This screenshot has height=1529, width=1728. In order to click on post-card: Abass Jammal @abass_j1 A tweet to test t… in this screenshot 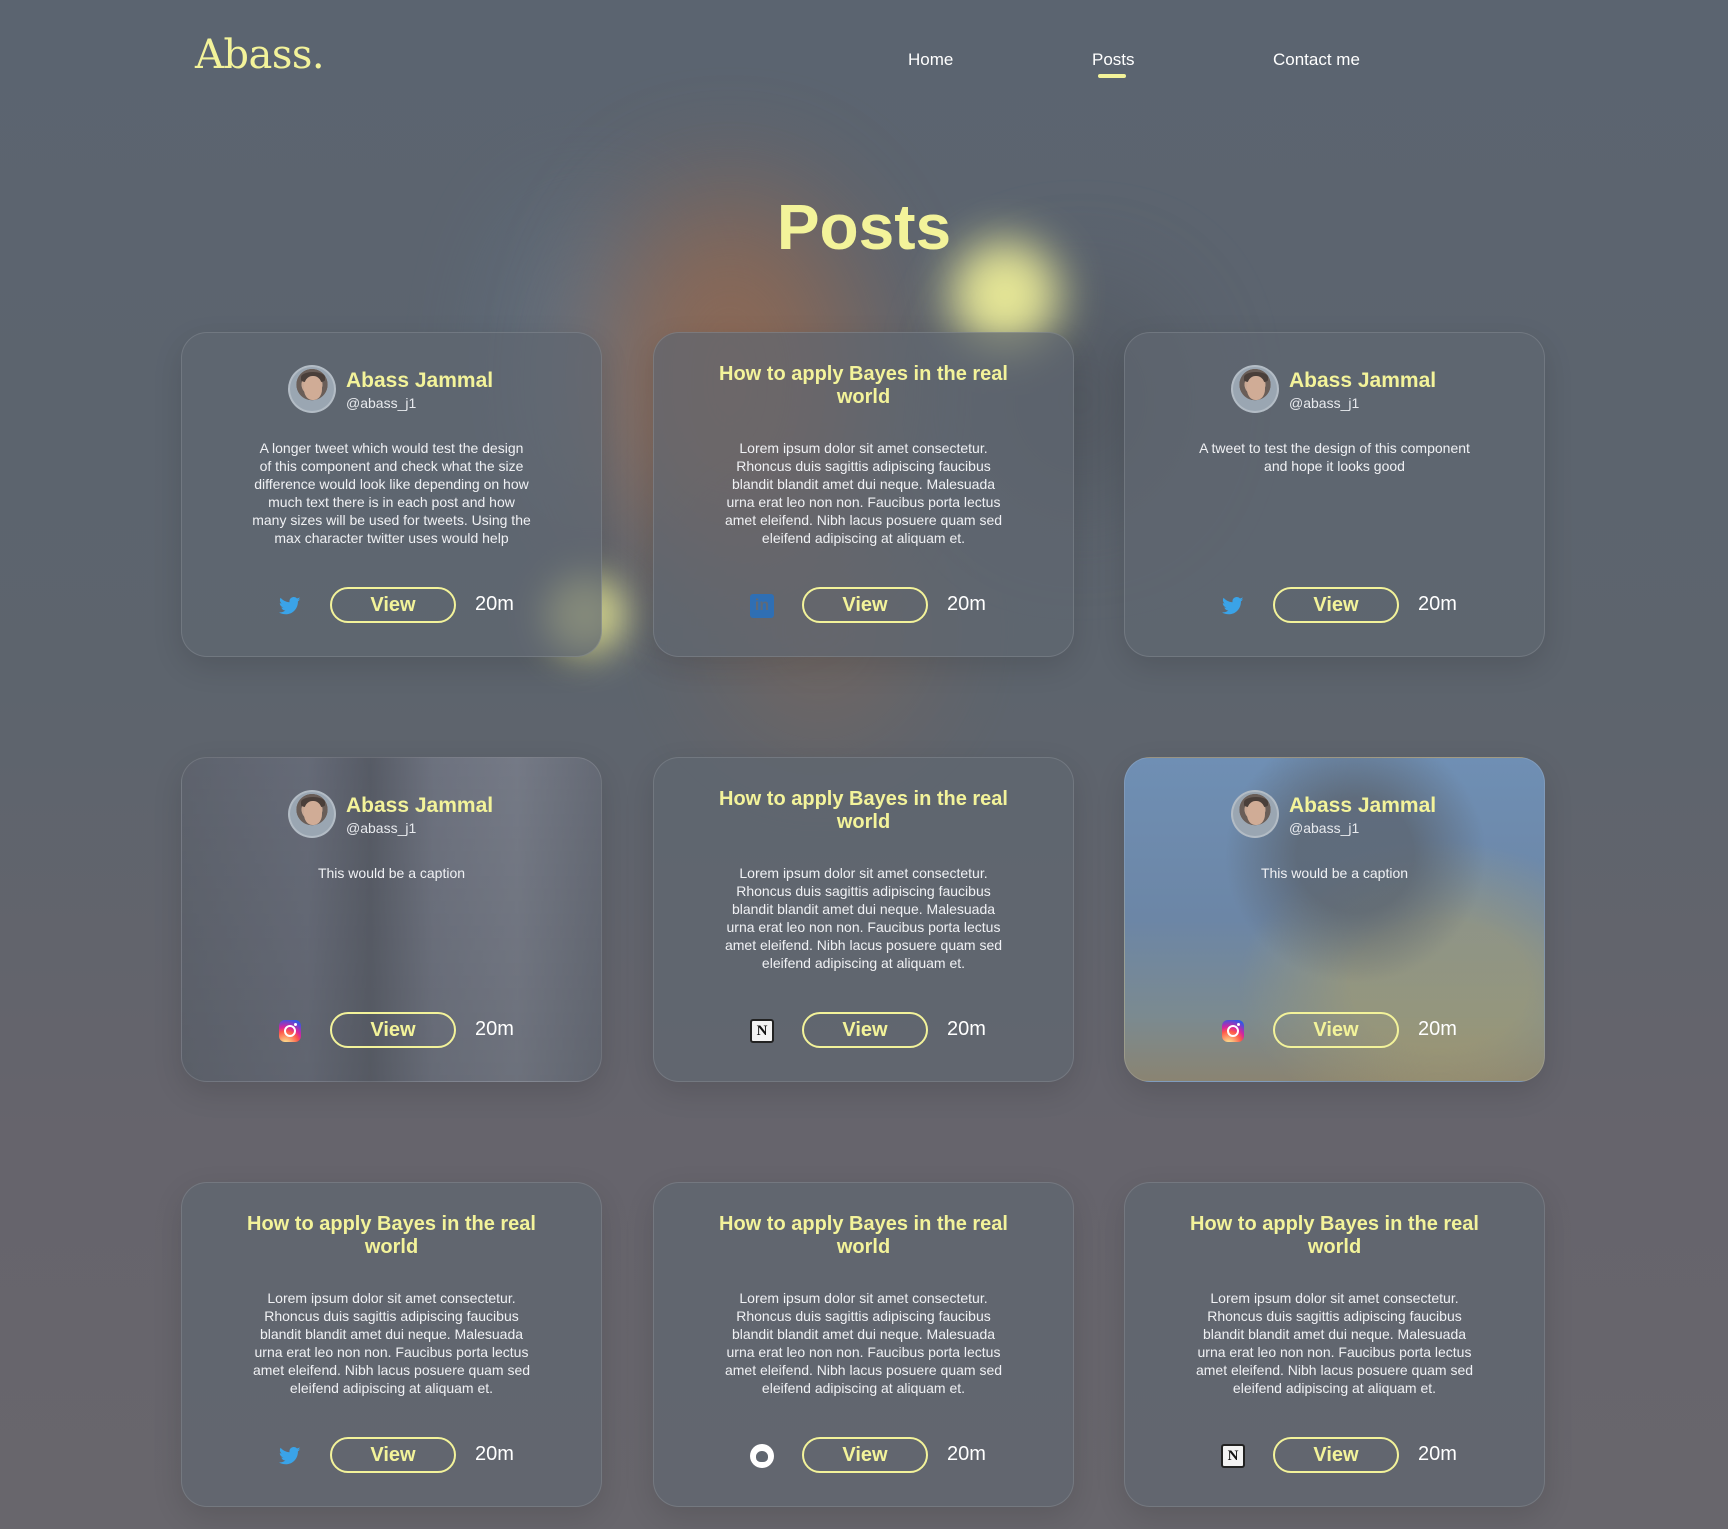, I will do `click(1334, 494)`.